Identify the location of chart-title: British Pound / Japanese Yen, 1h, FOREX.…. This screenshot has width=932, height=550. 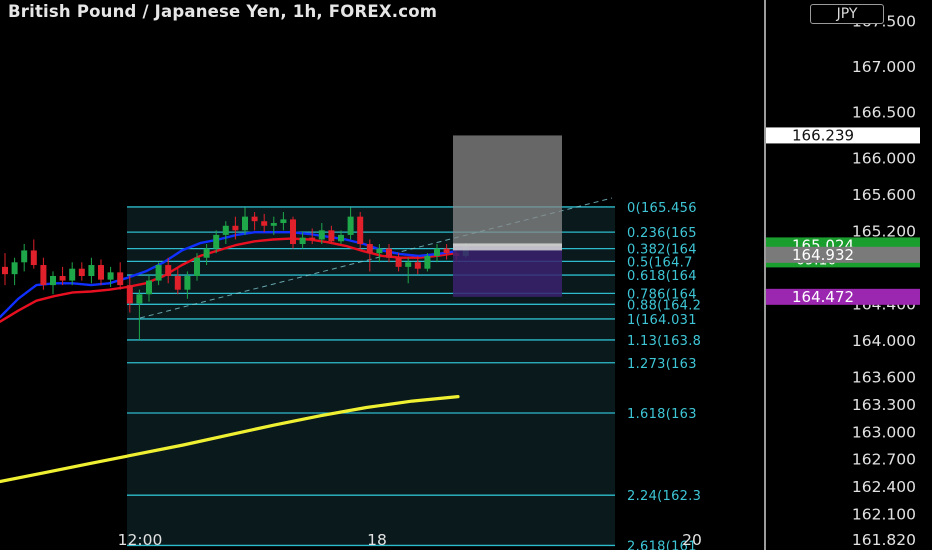
(223, 11).